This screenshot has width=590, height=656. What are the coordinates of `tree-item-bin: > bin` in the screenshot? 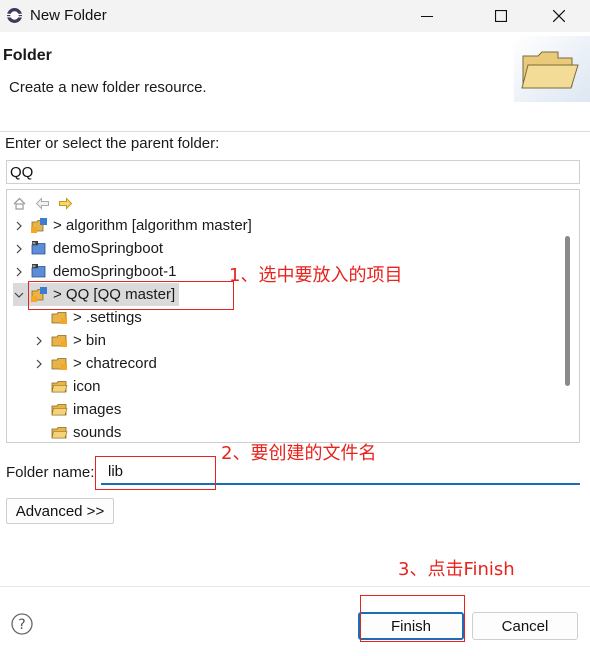 It's located at (69, 340).